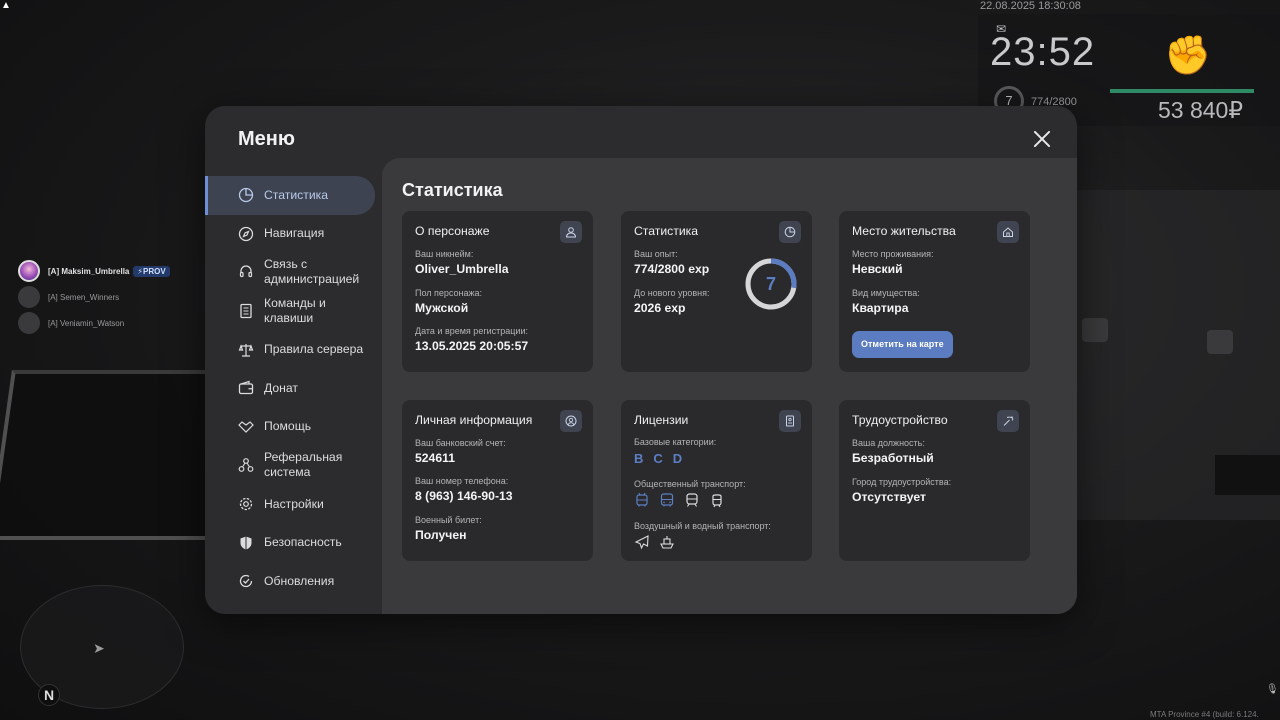  I want to click on house-icon, so click(1008, 232).